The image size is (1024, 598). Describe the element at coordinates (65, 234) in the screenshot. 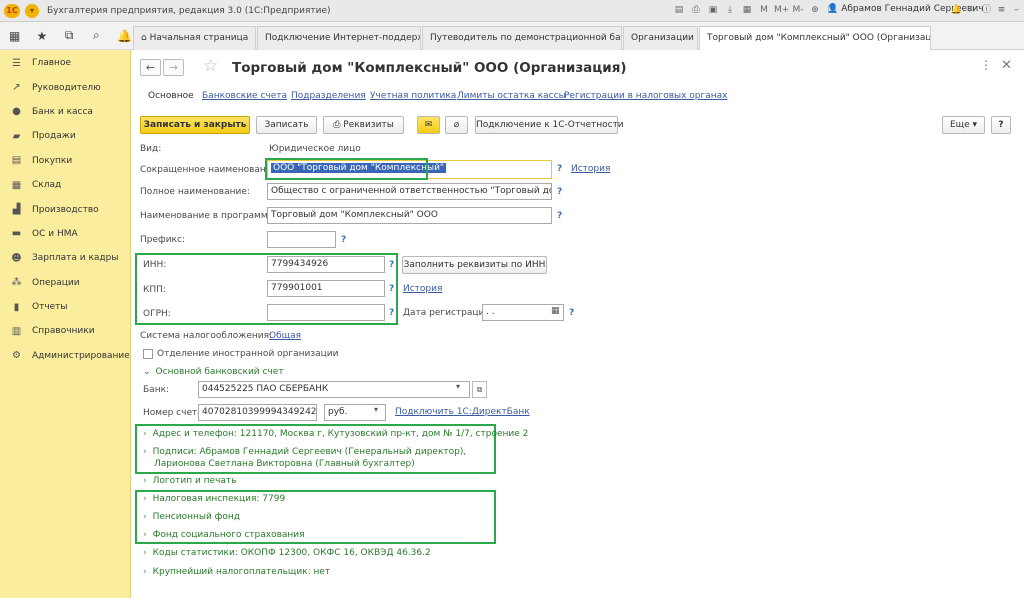

I see `sidebar-item-assets: ▬ ОС и НМА` at that location.